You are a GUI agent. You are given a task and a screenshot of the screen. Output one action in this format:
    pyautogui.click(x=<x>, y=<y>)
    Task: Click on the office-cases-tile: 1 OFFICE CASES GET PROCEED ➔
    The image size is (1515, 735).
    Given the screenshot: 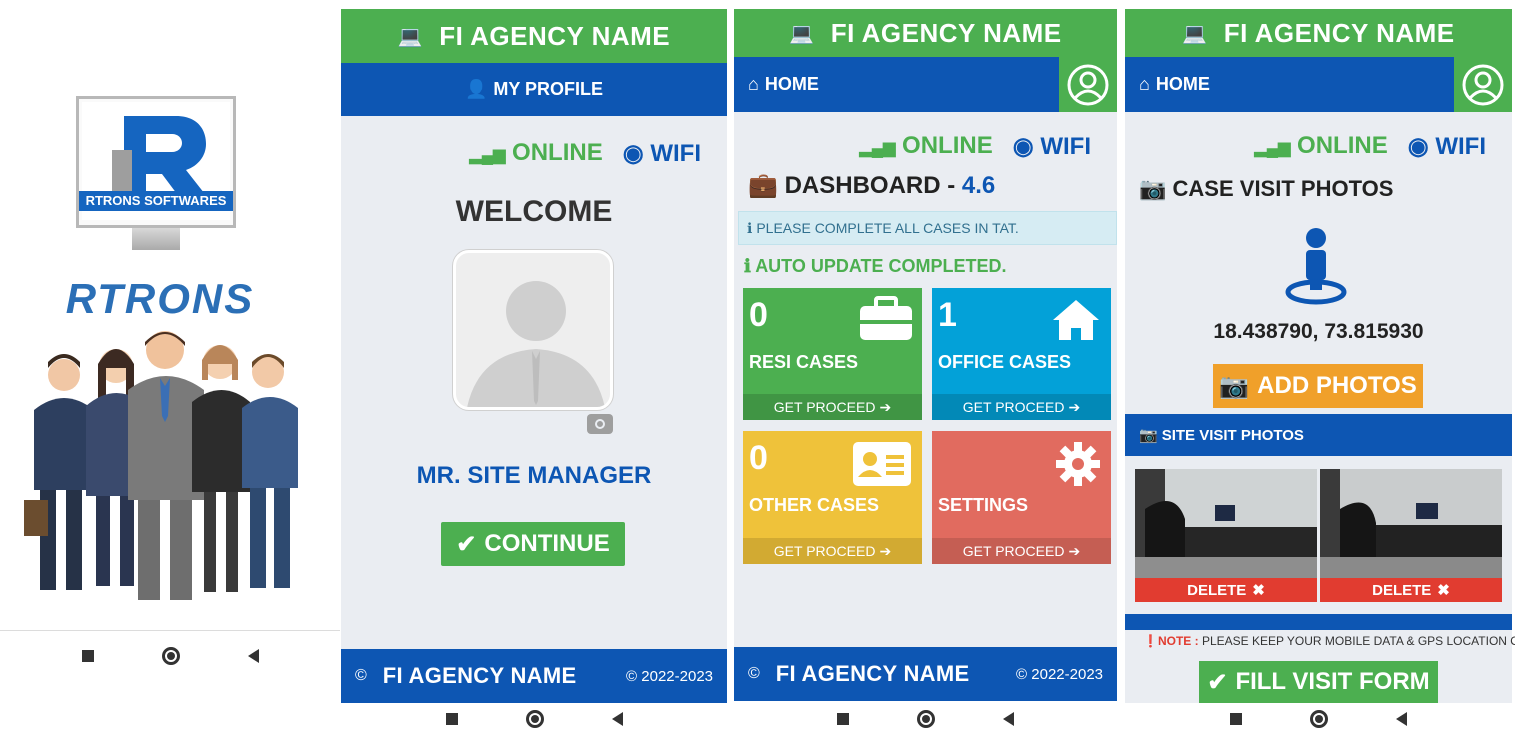 What is the action you would take?
    pyautogui.click(x=1021, y=354)
    